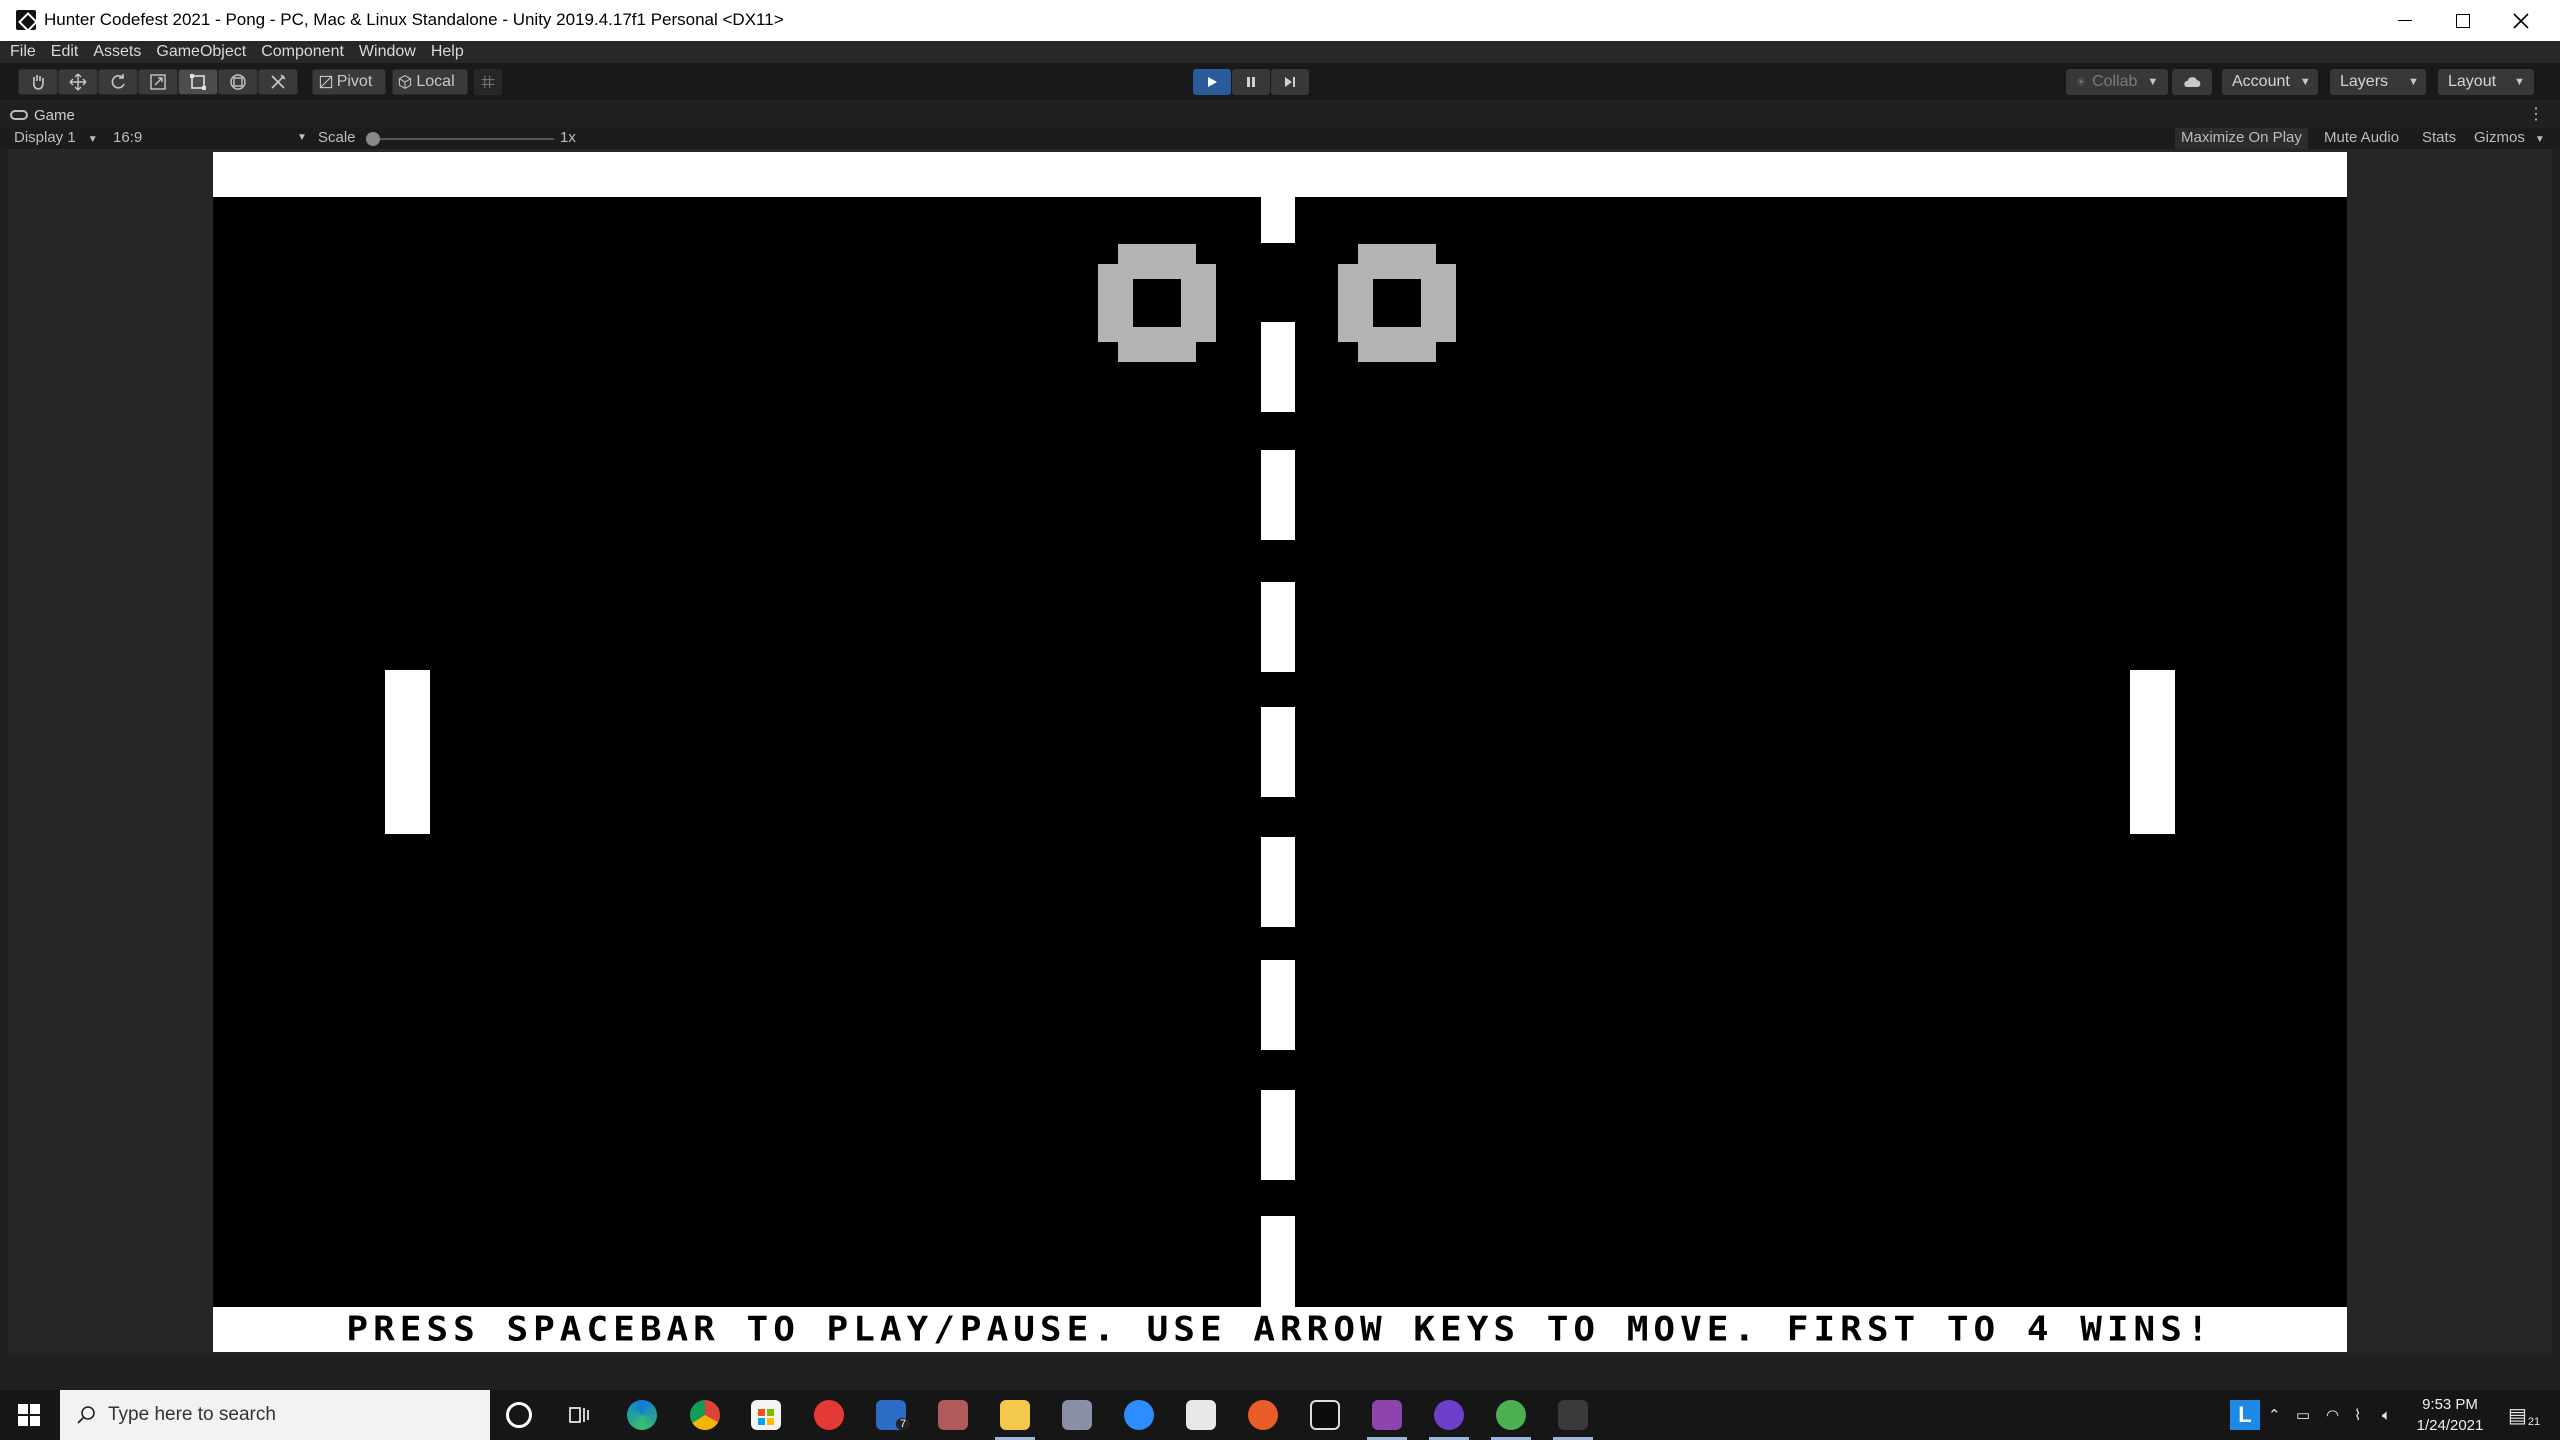 The height and width of the screenshot is (1440, 2560). Describe the element at coordinates (117, 52) in the screenshot. I see `menu-assets: Assets` at that location.